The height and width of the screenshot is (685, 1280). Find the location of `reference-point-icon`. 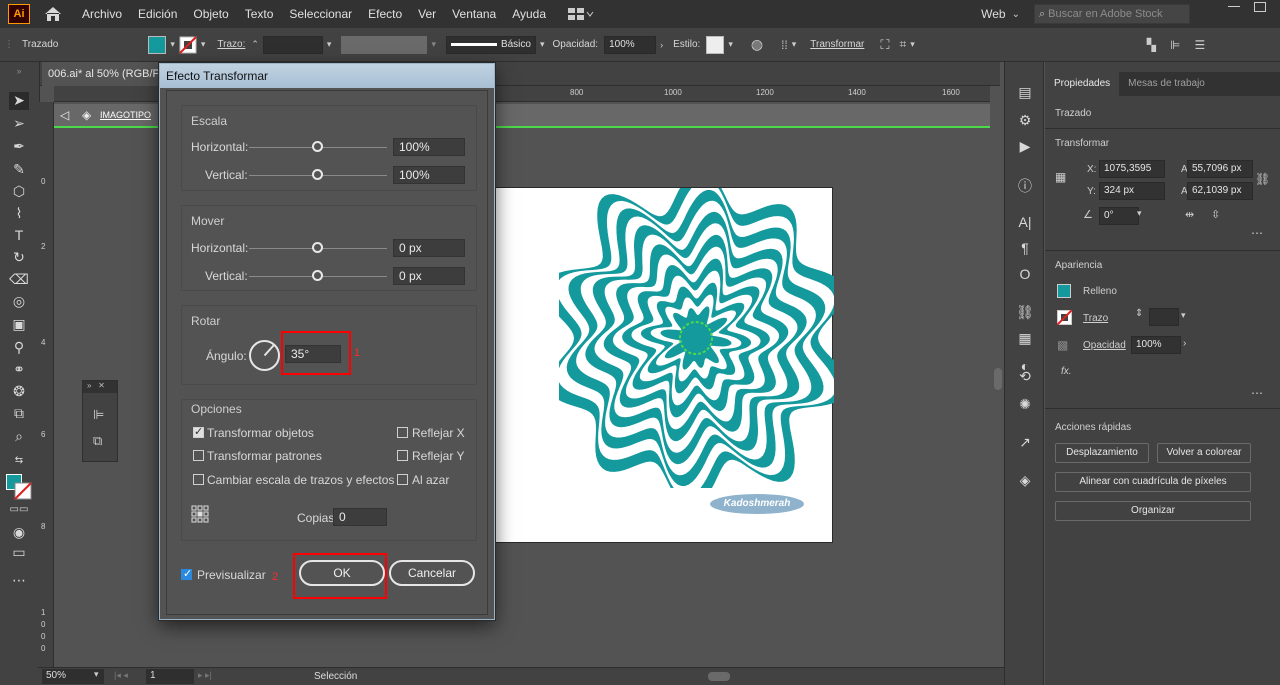

reference-point-icon is located at coordinates (200, 514).